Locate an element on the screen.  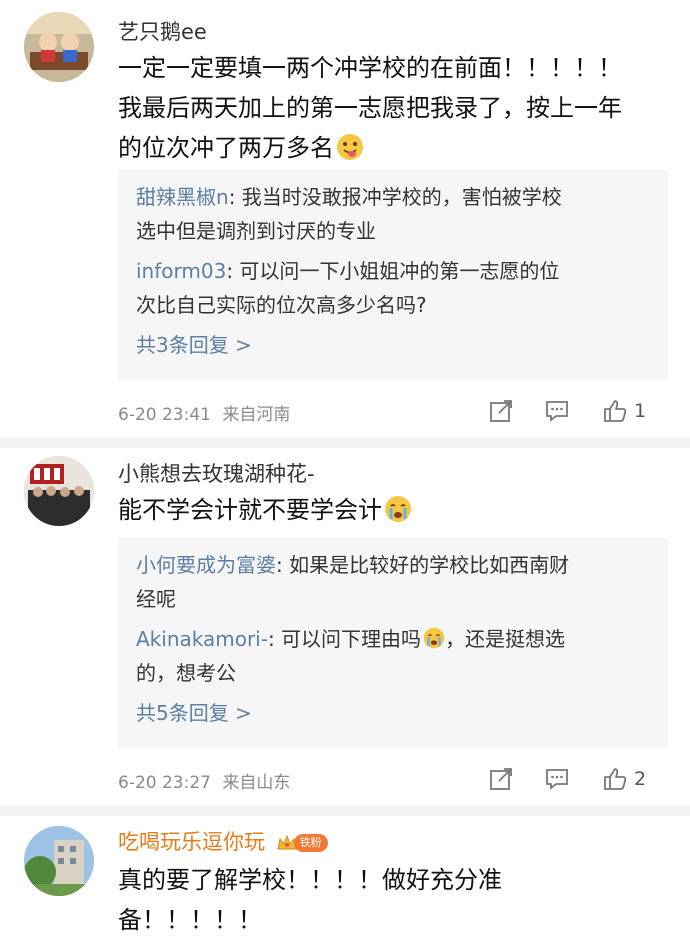
fan-badge: 铁粉 is located at coordinates (302, 843).